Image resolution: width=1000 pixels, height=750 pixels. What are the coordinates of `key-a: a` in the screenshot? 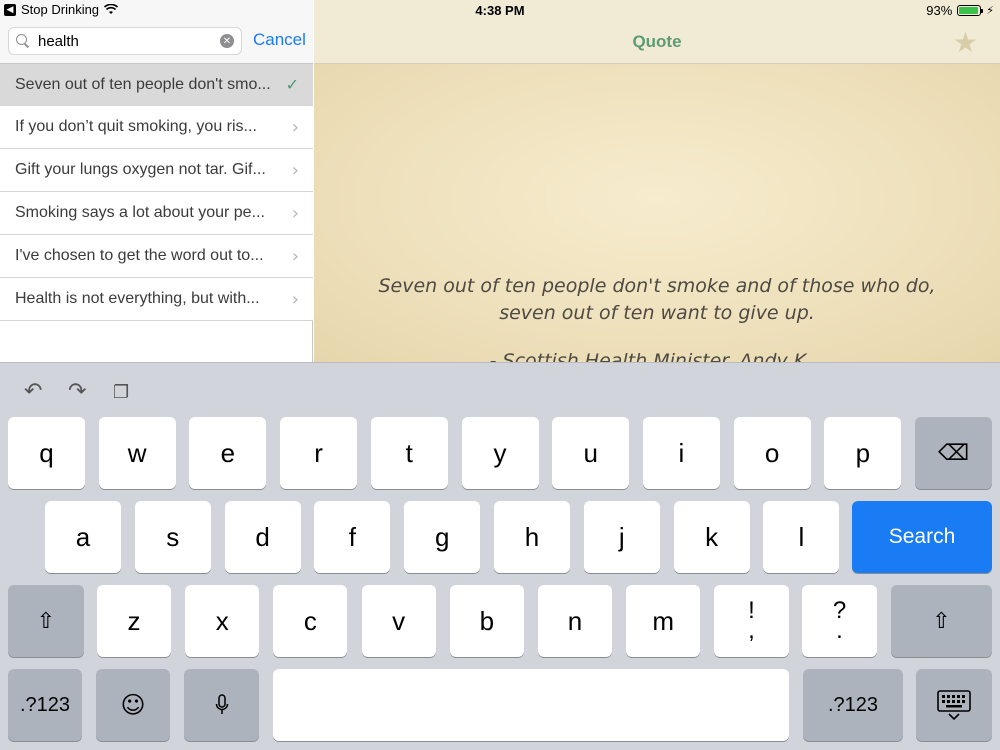 It's located at (83, 537).